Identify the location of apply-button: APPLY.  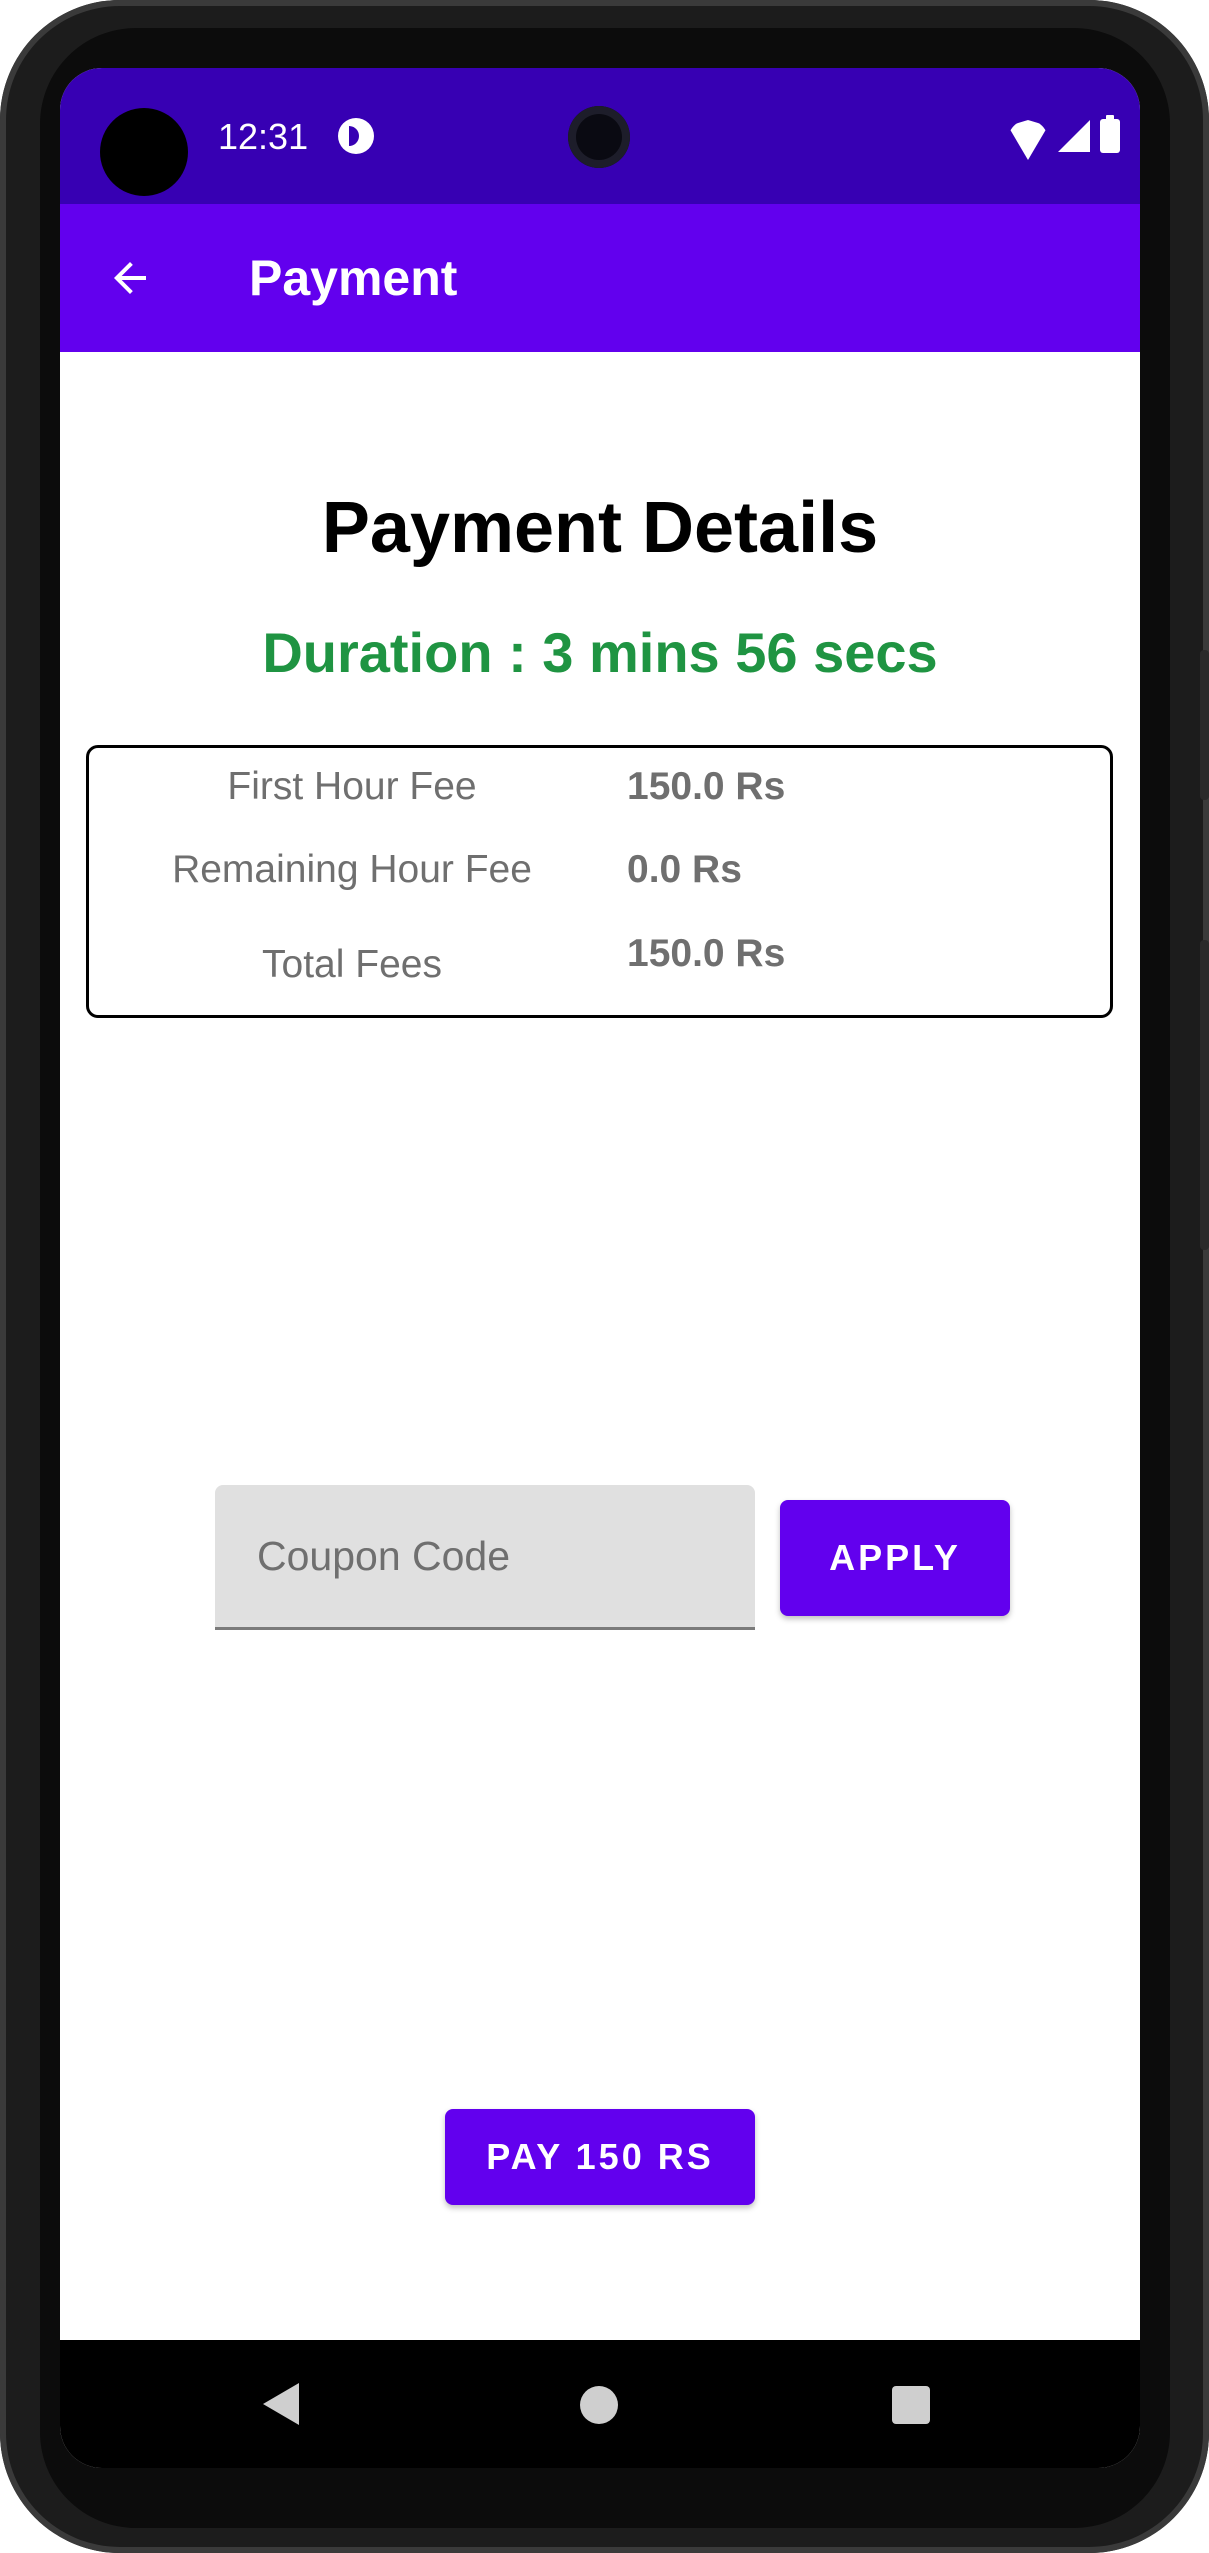
(895, 1558).